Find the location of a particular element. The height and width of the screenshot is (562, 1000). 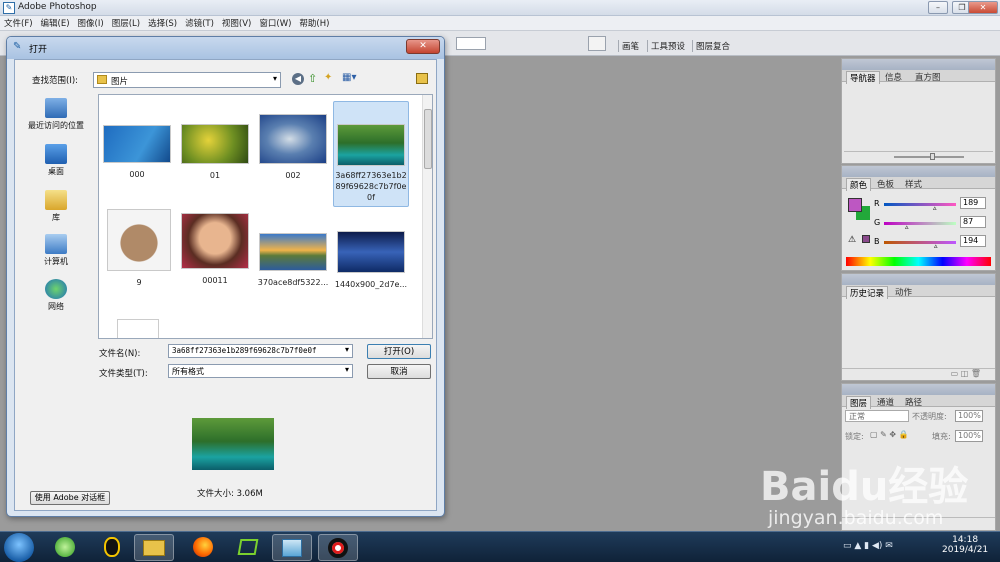

menu-image: 图像(I) is located at coordinates (91, 23).